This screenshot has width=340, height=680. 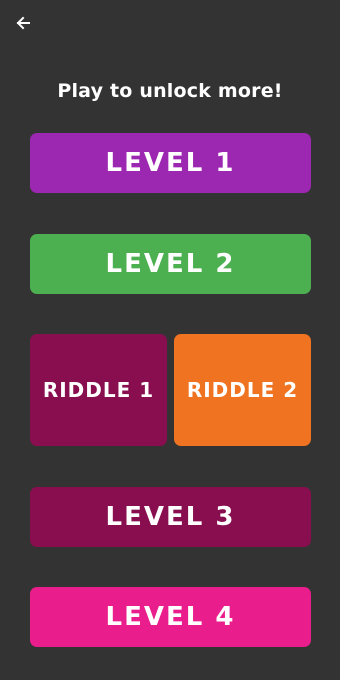 I want to click on level-4-label: LEVEL 4, so click(x=170, y=617).